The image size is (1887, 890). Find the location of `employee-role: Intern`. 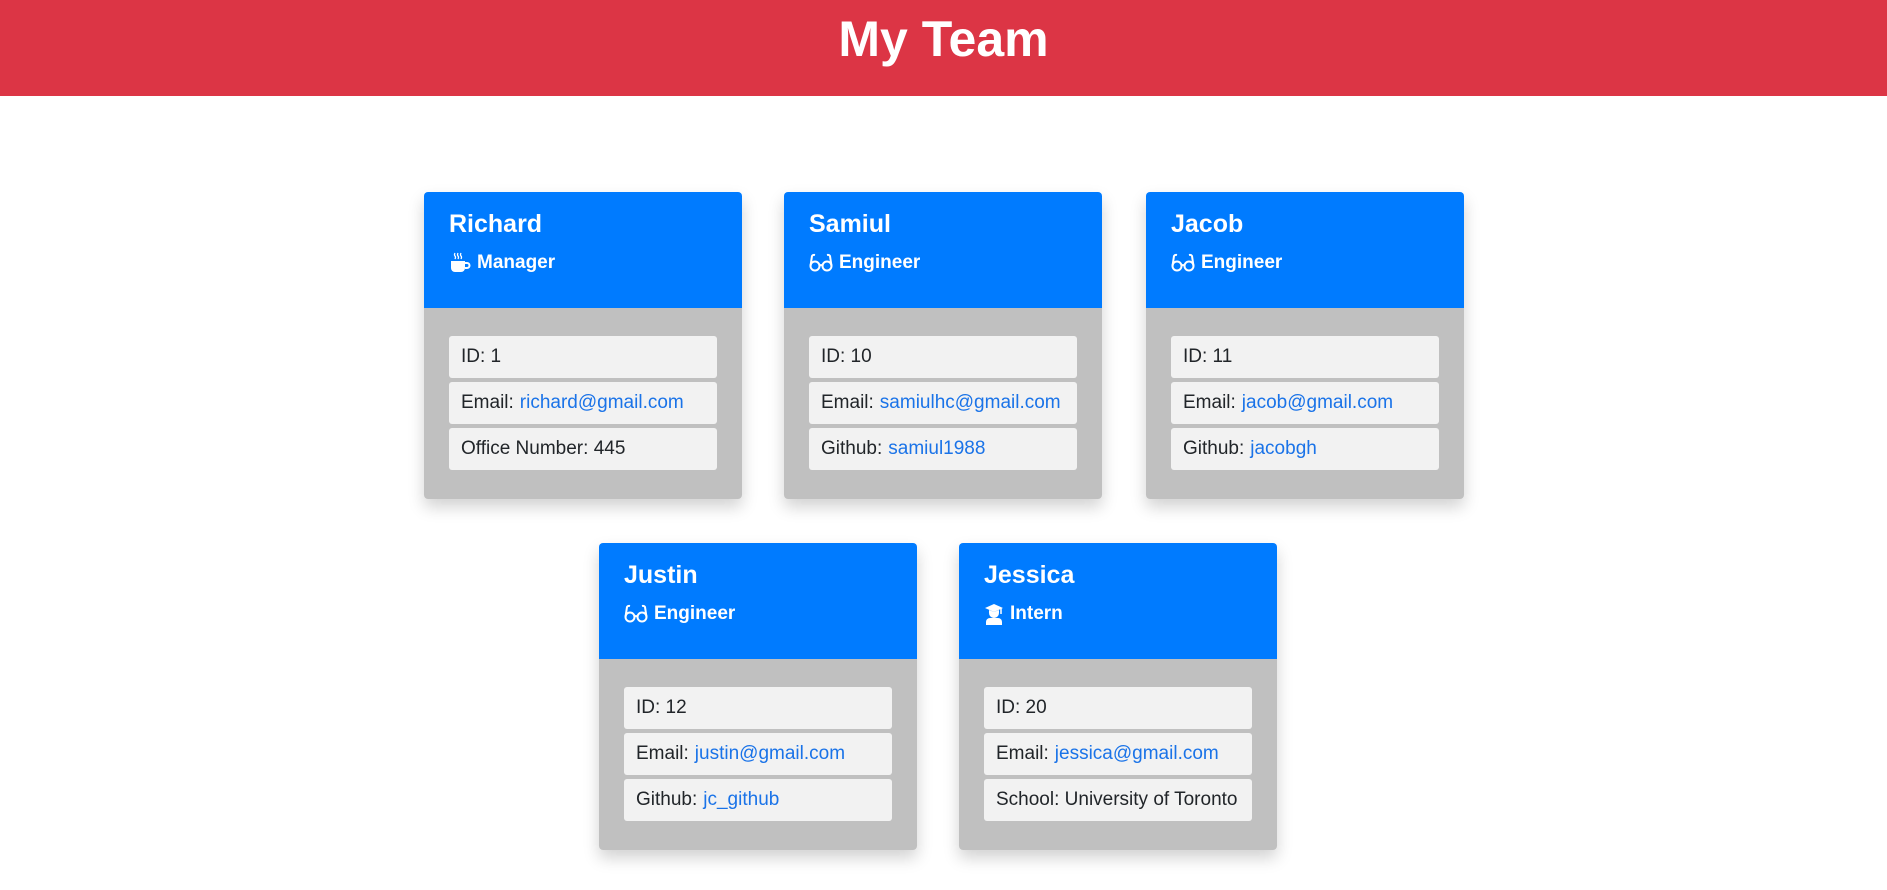

employee-role: Intern is located at coordinates (1118, 614).